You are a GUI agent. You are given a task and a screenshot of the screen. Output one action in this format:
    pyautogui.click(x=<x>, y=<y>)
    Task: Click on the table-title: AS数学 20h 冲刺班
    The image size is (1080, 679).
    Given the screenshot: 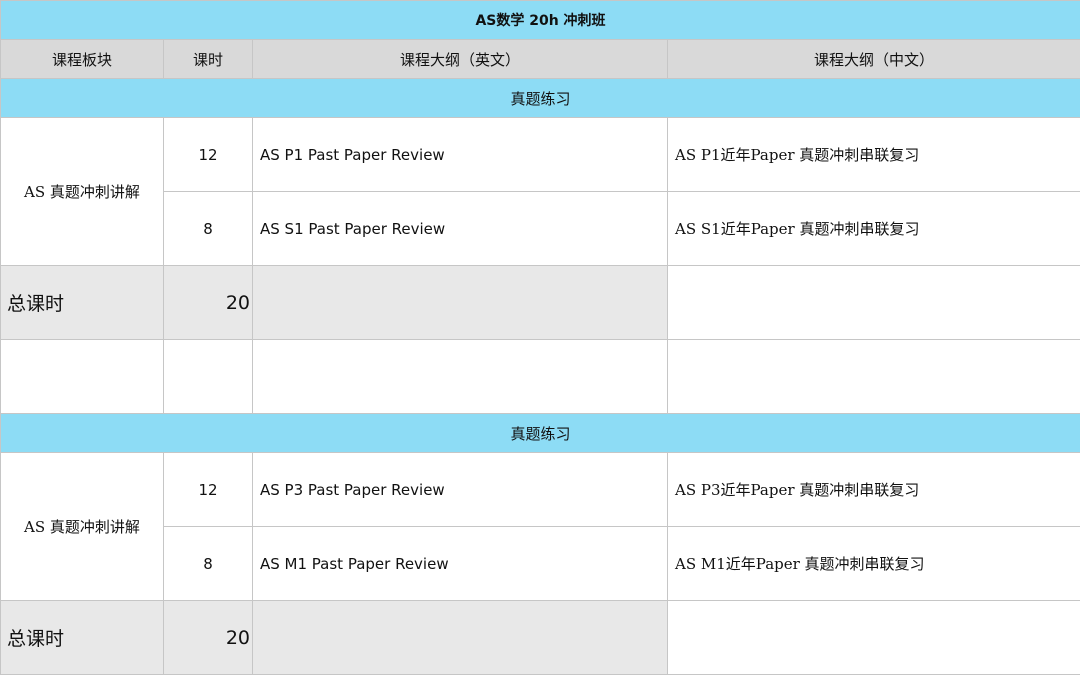 What is the action you would take?
    pyautogui.click(x=540, y=20)
    